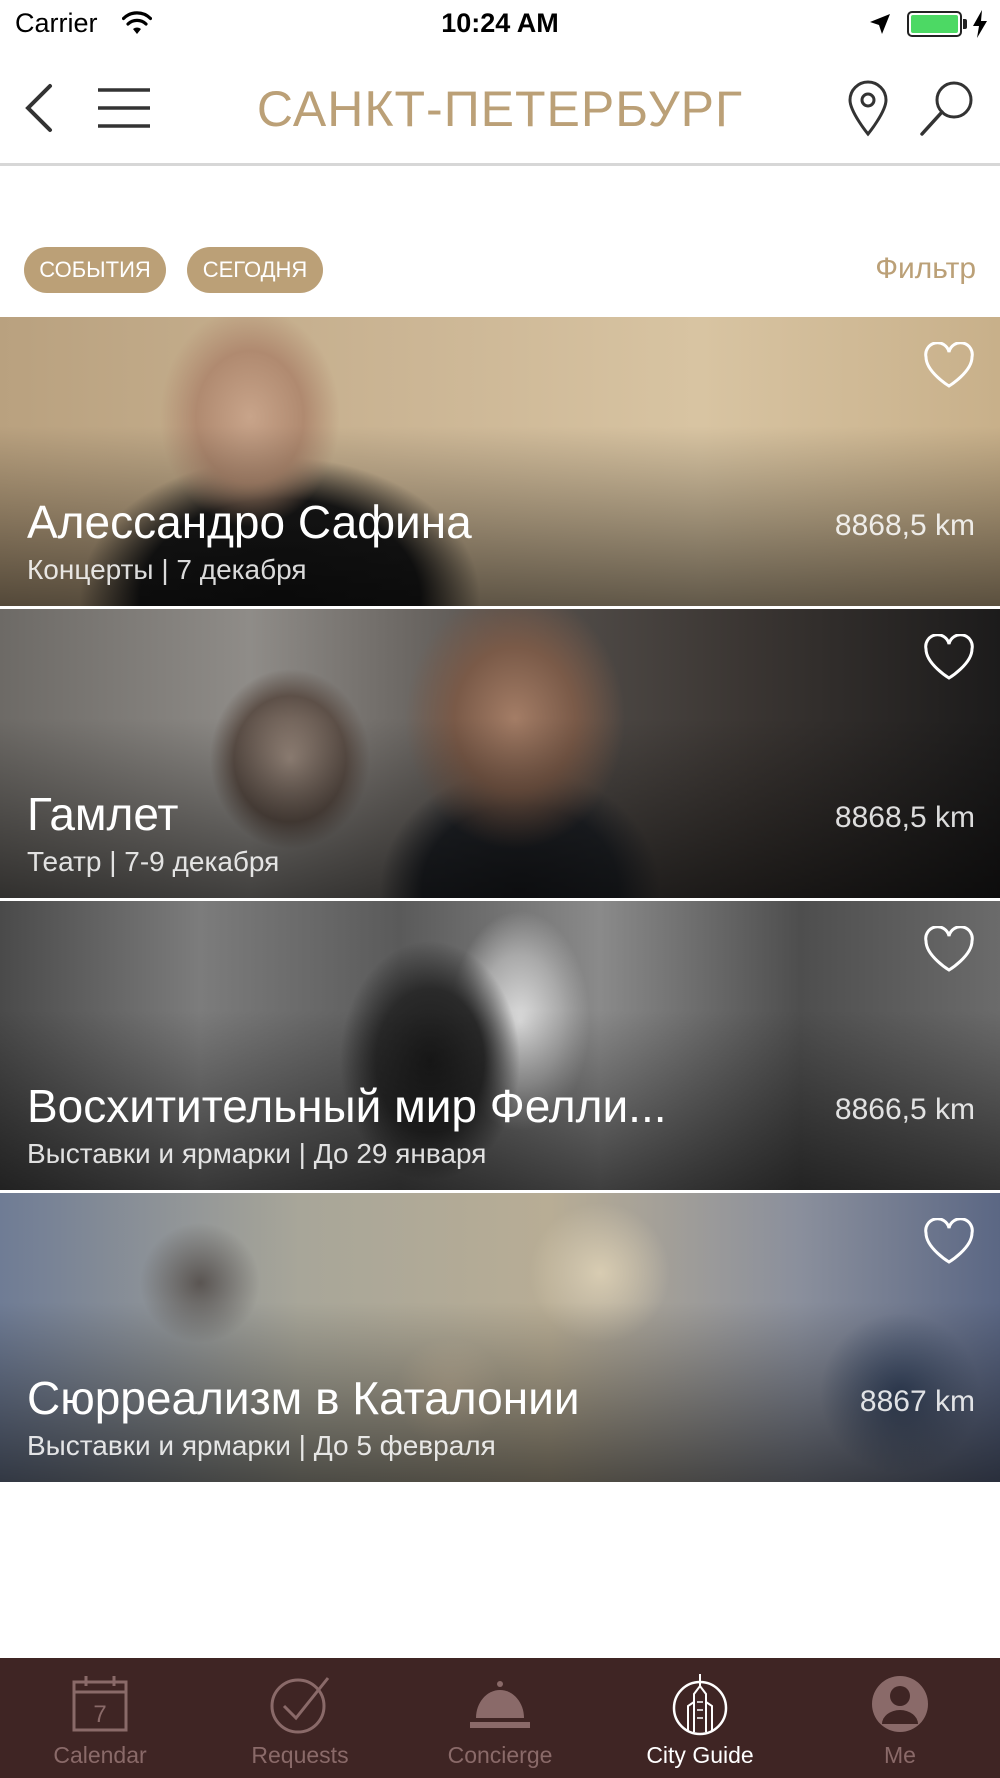 The image size is (1000, 1778). Describe the element at coordinates (900, 1755) in the screenshot. I see `tab-label: Me` at that location.